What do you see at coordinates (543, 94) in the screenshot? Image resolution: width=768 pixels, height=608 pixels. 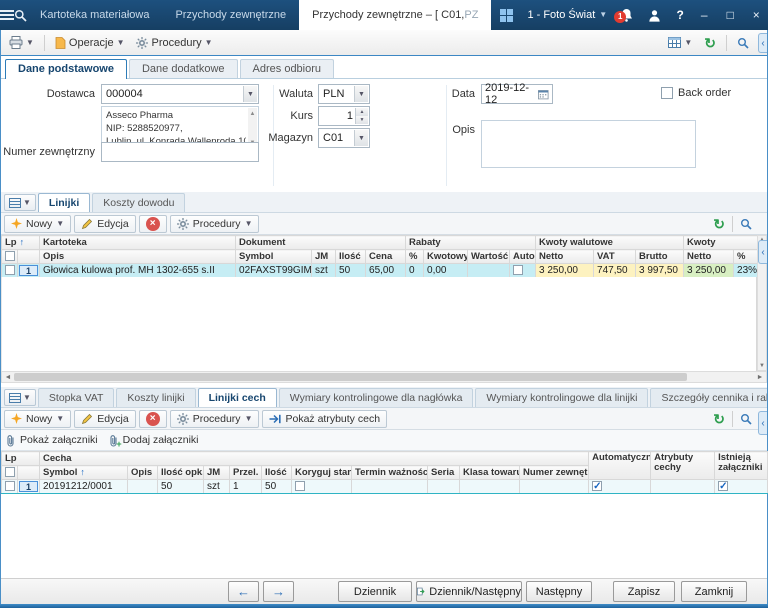 I see `calendar-icon` at bounding box center [543, 94].